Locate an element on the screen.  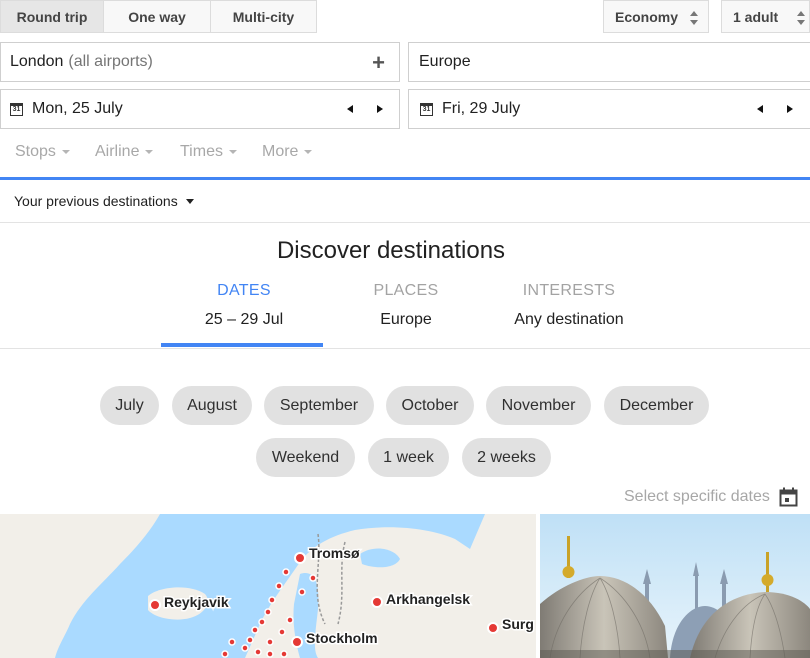
destination-field: Europe is located at coordinates (609, 62).